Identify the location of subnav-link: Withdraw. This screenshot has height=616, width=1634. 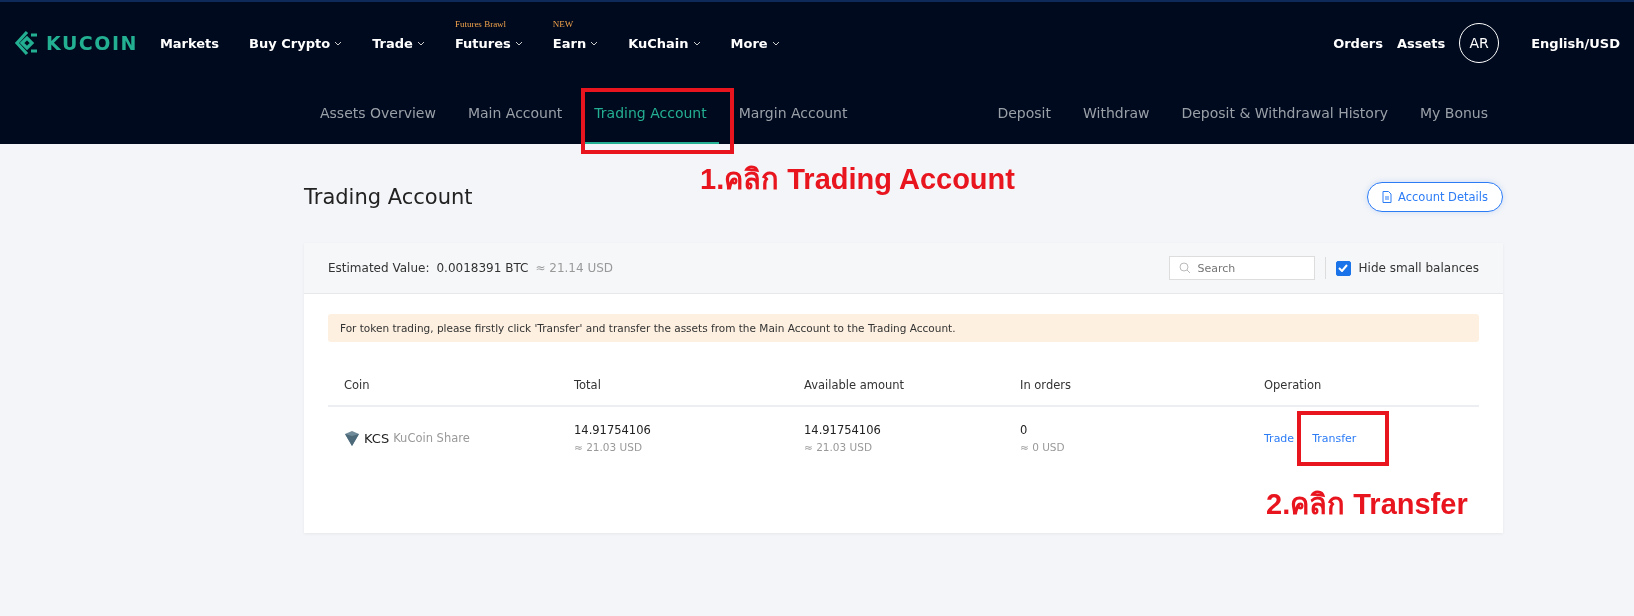
(1116, 114).